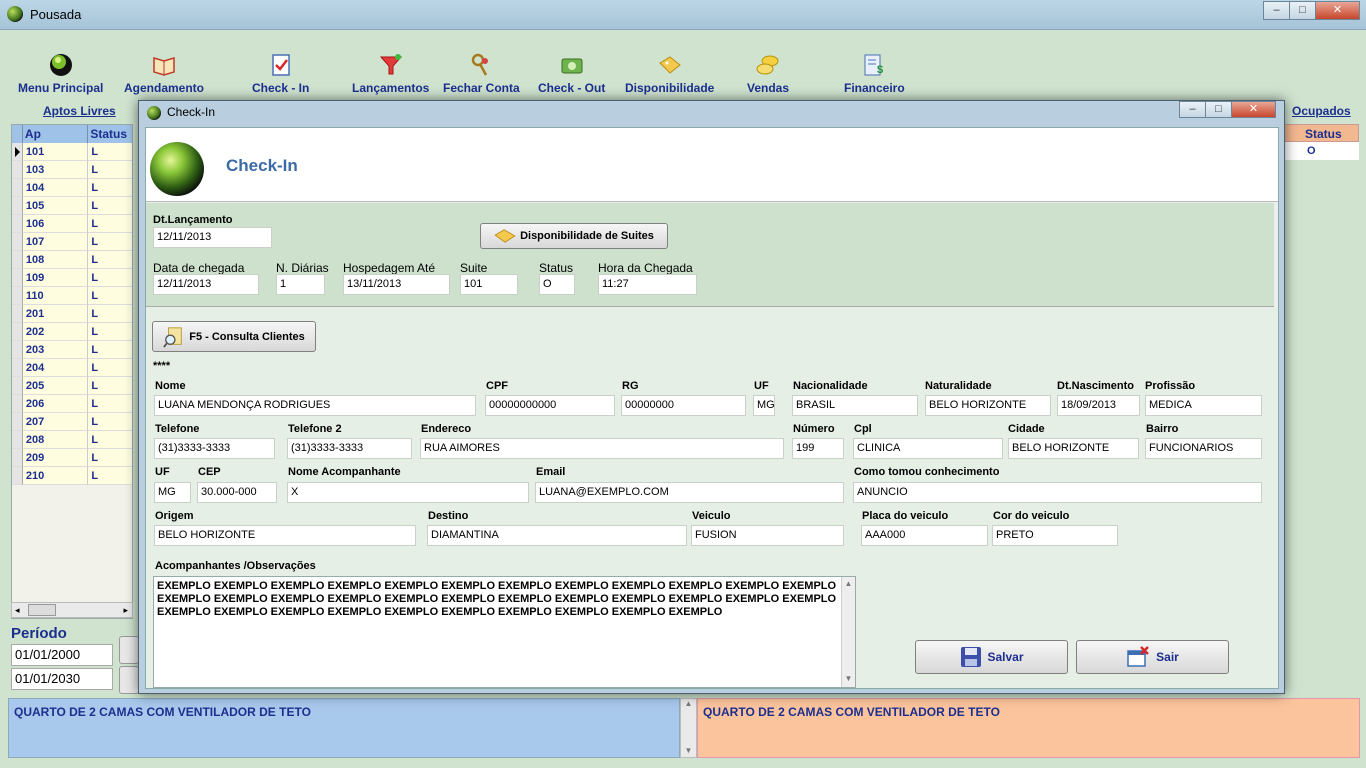 This screenshot has height=768, width=1366. Describe the element at coordinates (396, 284) in the screenshot. I see `hospedagem-ate-input: 13/11/2013` at that location.